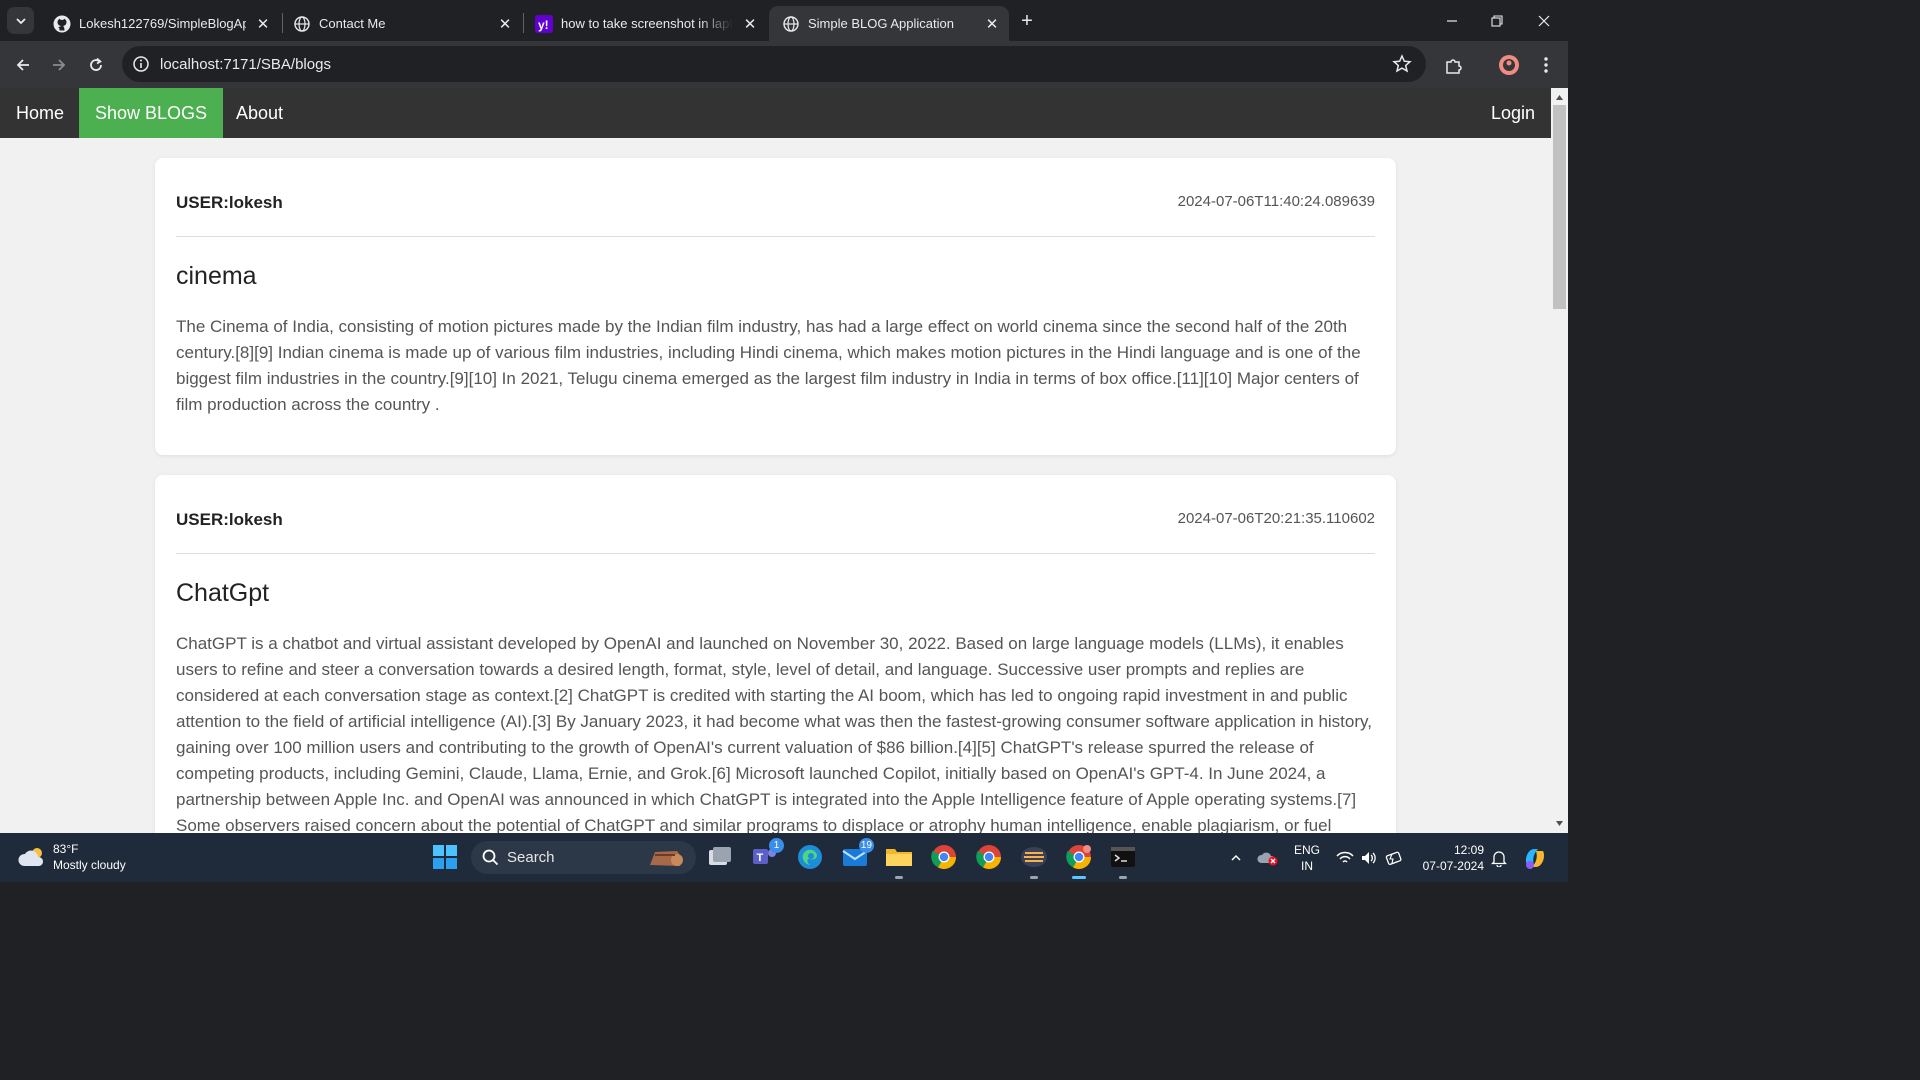 Image resolution: width=1920 pixels, height=1080 pixels. What do you see at coordinates (59, 65) in the screenshot?
I see `forward-button` at bounding box center [59, 65].